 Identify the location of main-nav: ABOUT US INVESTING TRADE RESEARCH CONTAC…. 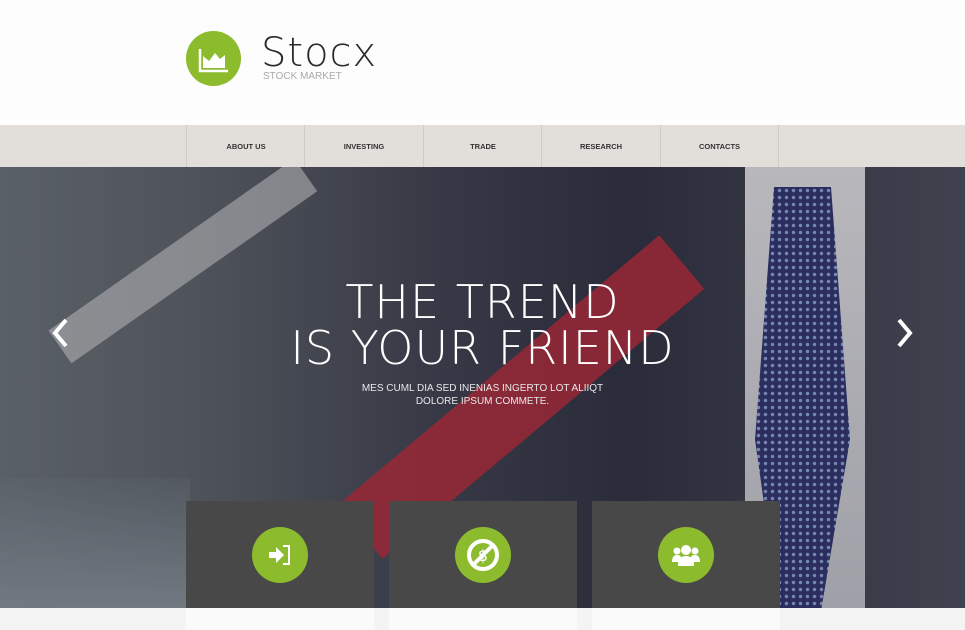
(482, 146).